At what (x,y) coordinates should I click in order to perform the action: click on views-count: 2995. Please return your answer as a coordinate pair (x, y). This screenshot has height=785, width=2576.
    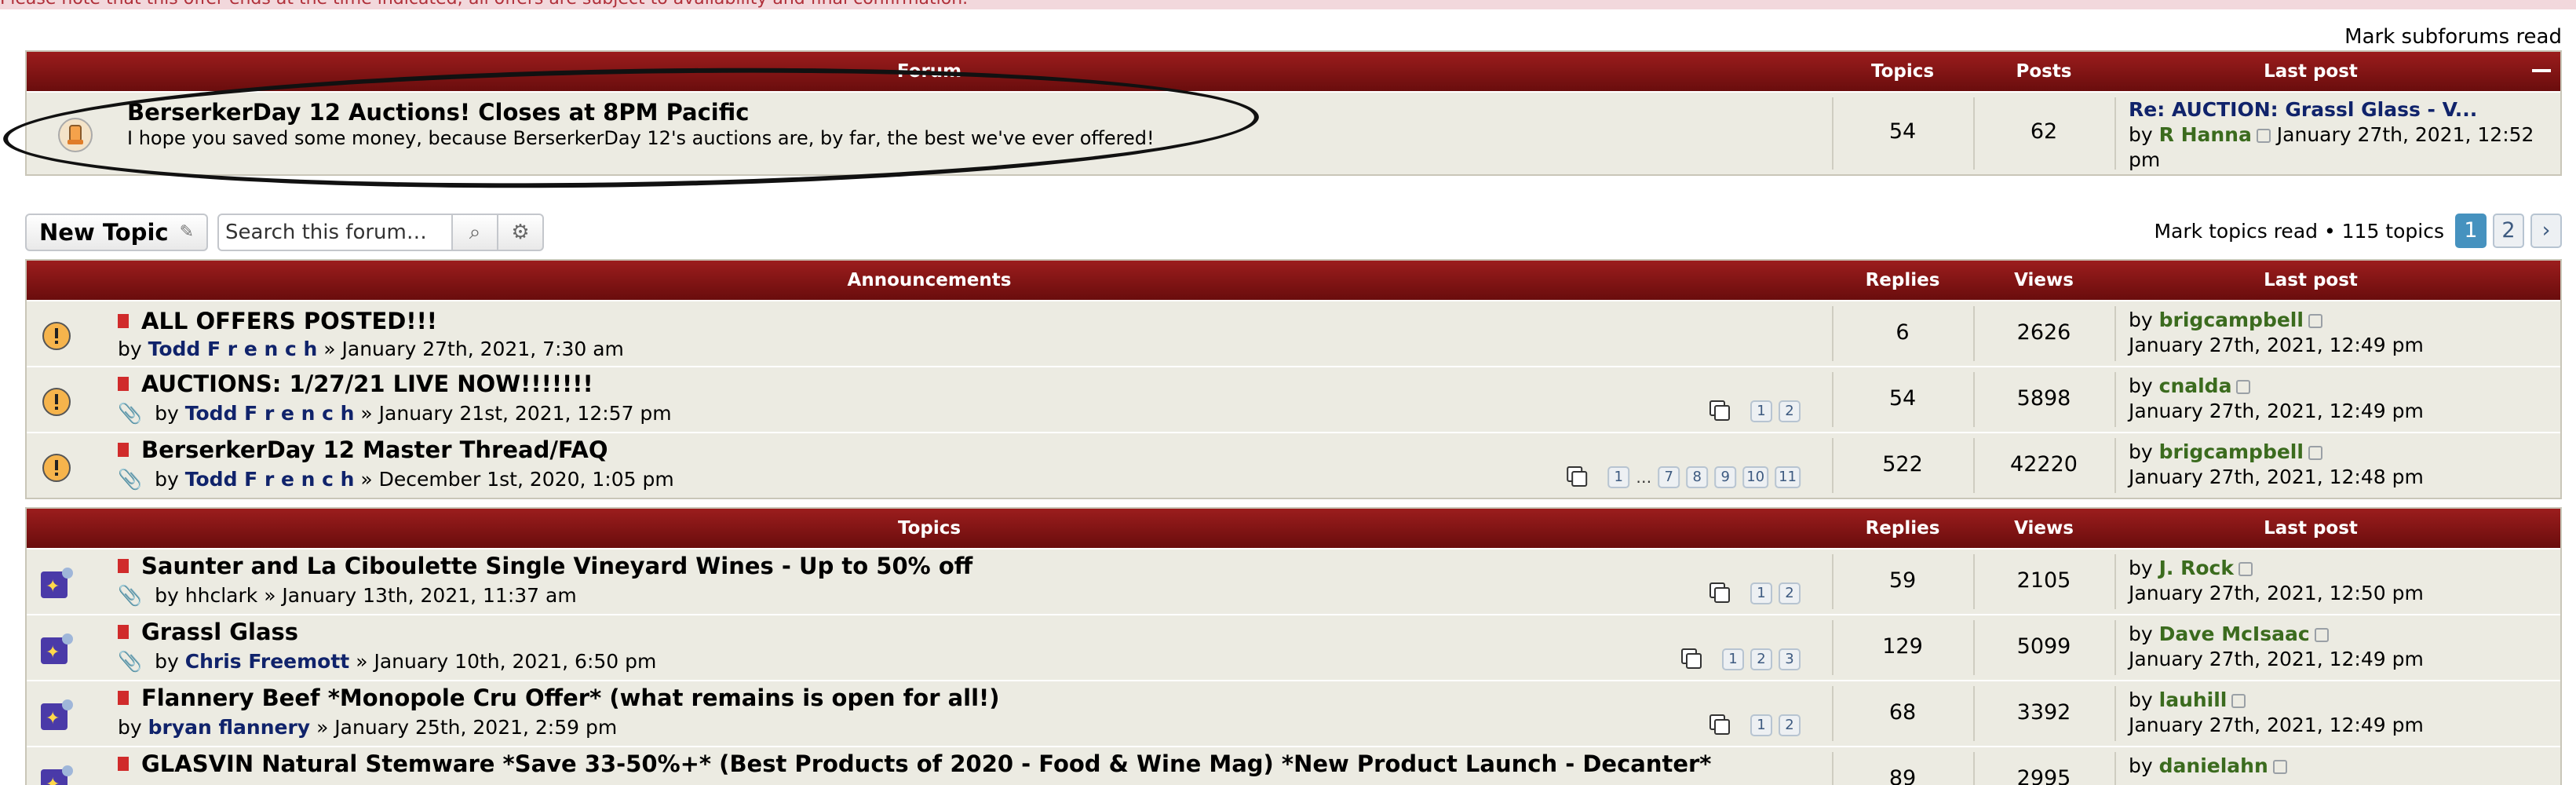
    Looking at the image, I should click on (2043, 775).